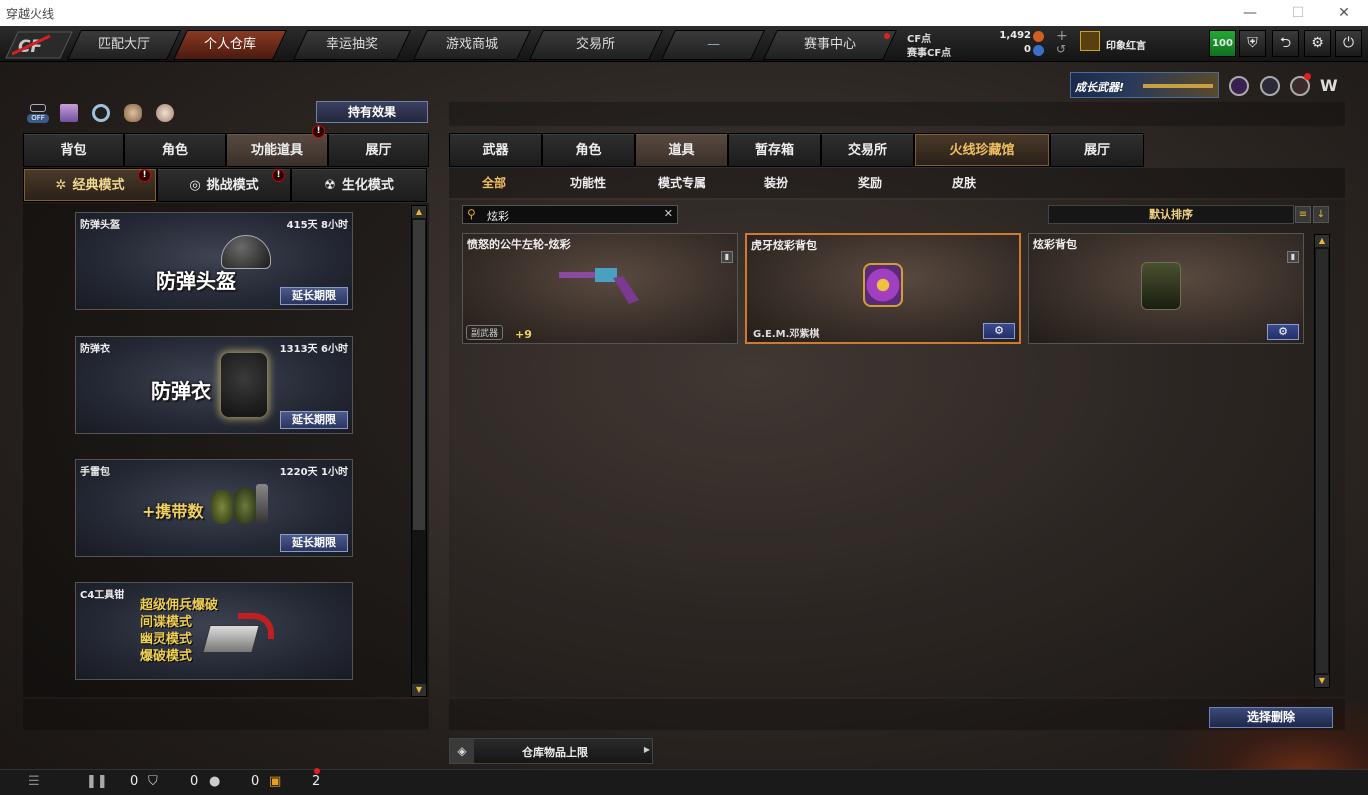 Image resolution: width=1368 pixels, height=795 pixels. Describe the element at coordinates (1166, 288) in the screenshot. I see `item-card-camo-backpack: 炫彩背包 ▮ ⚙` at that location.